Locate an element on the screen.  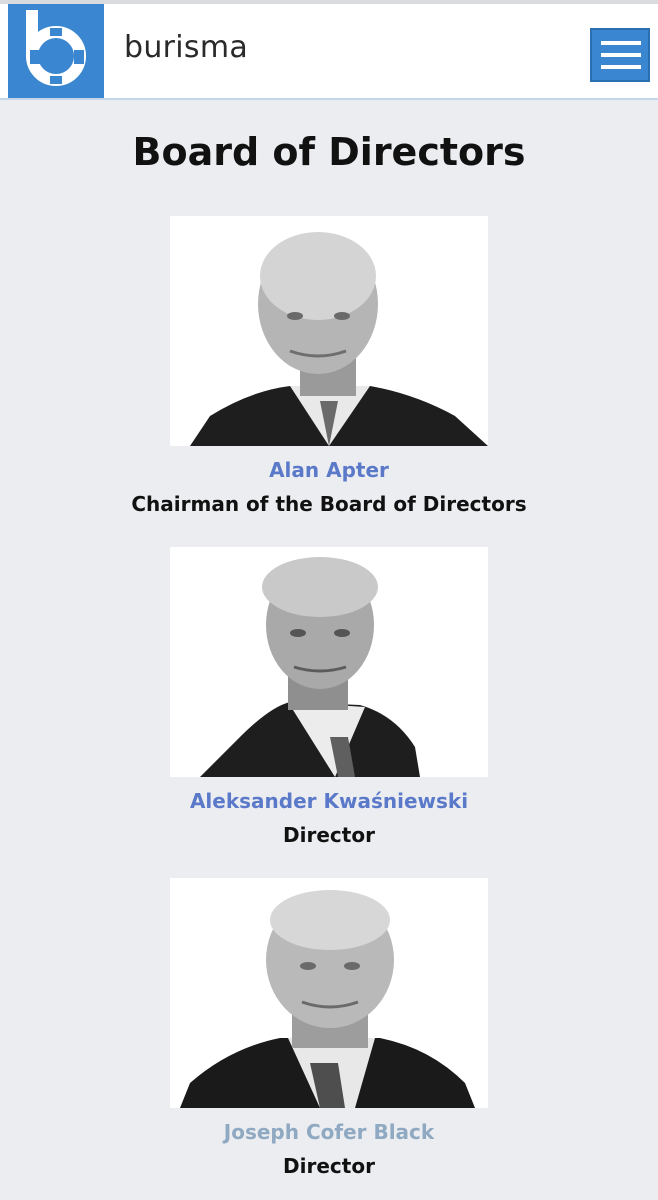
director-name-link: Joseph Cofer Black is located at coordinates (329, 1132).